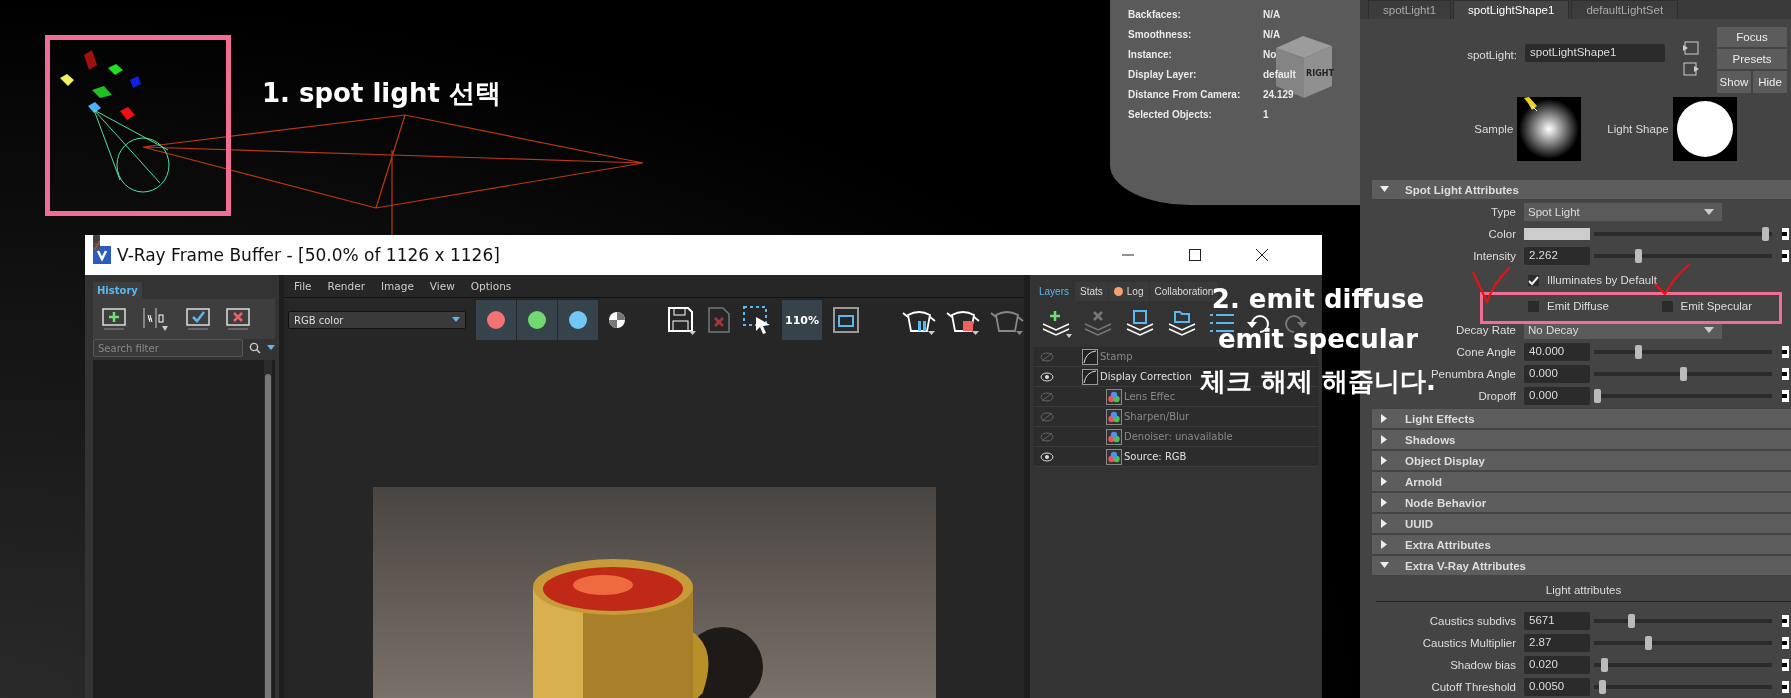  What do you see at coordinates (1581, 544) in the screenshot?
I see `section-header: Extra Attributes` at bounding box center [1581, 544].